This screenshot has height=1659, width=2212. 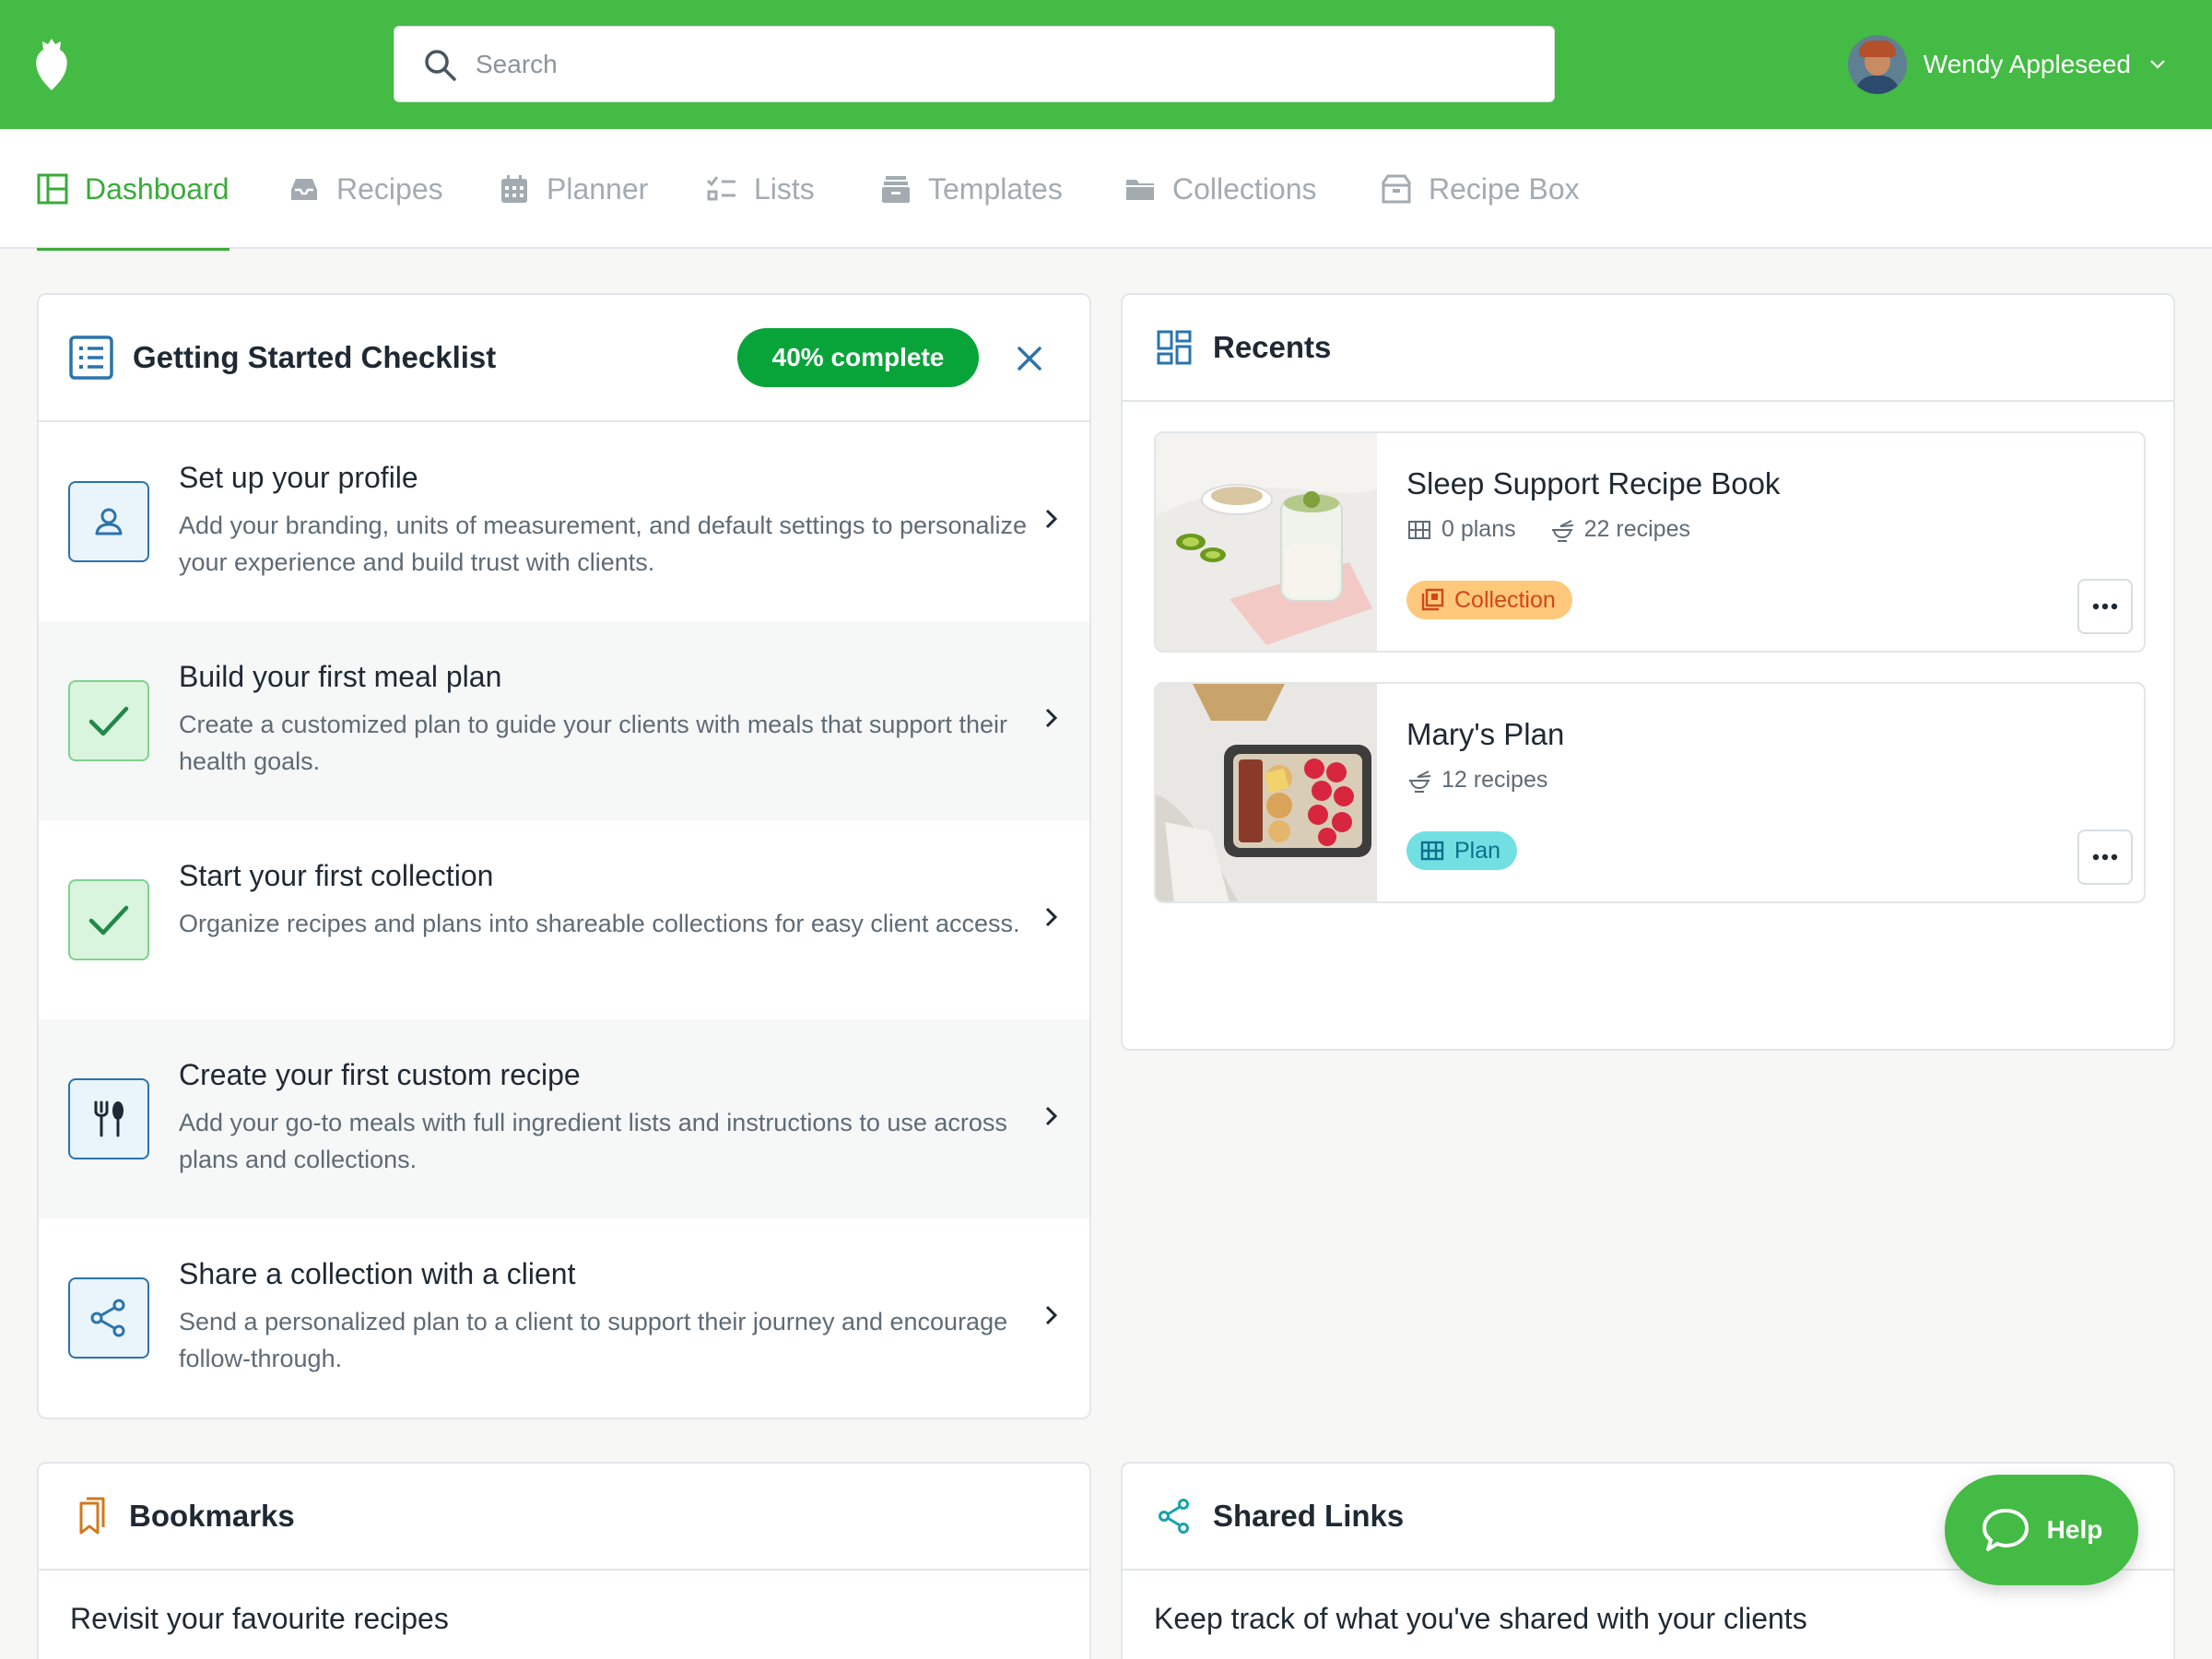 I want to click on recipes-count: 22 recipes, so click(x=1636, y=529).